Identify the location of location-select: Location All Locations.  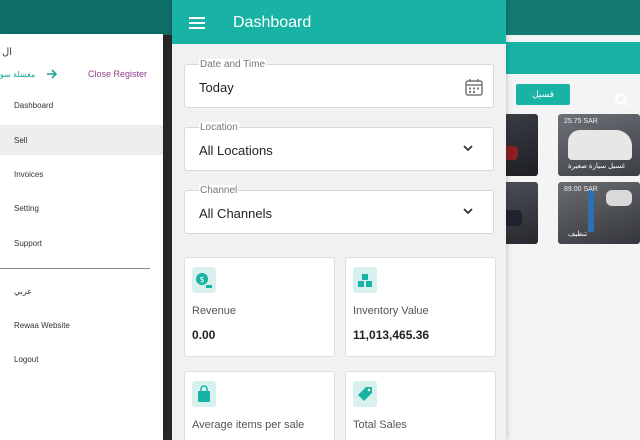
(339, 146).